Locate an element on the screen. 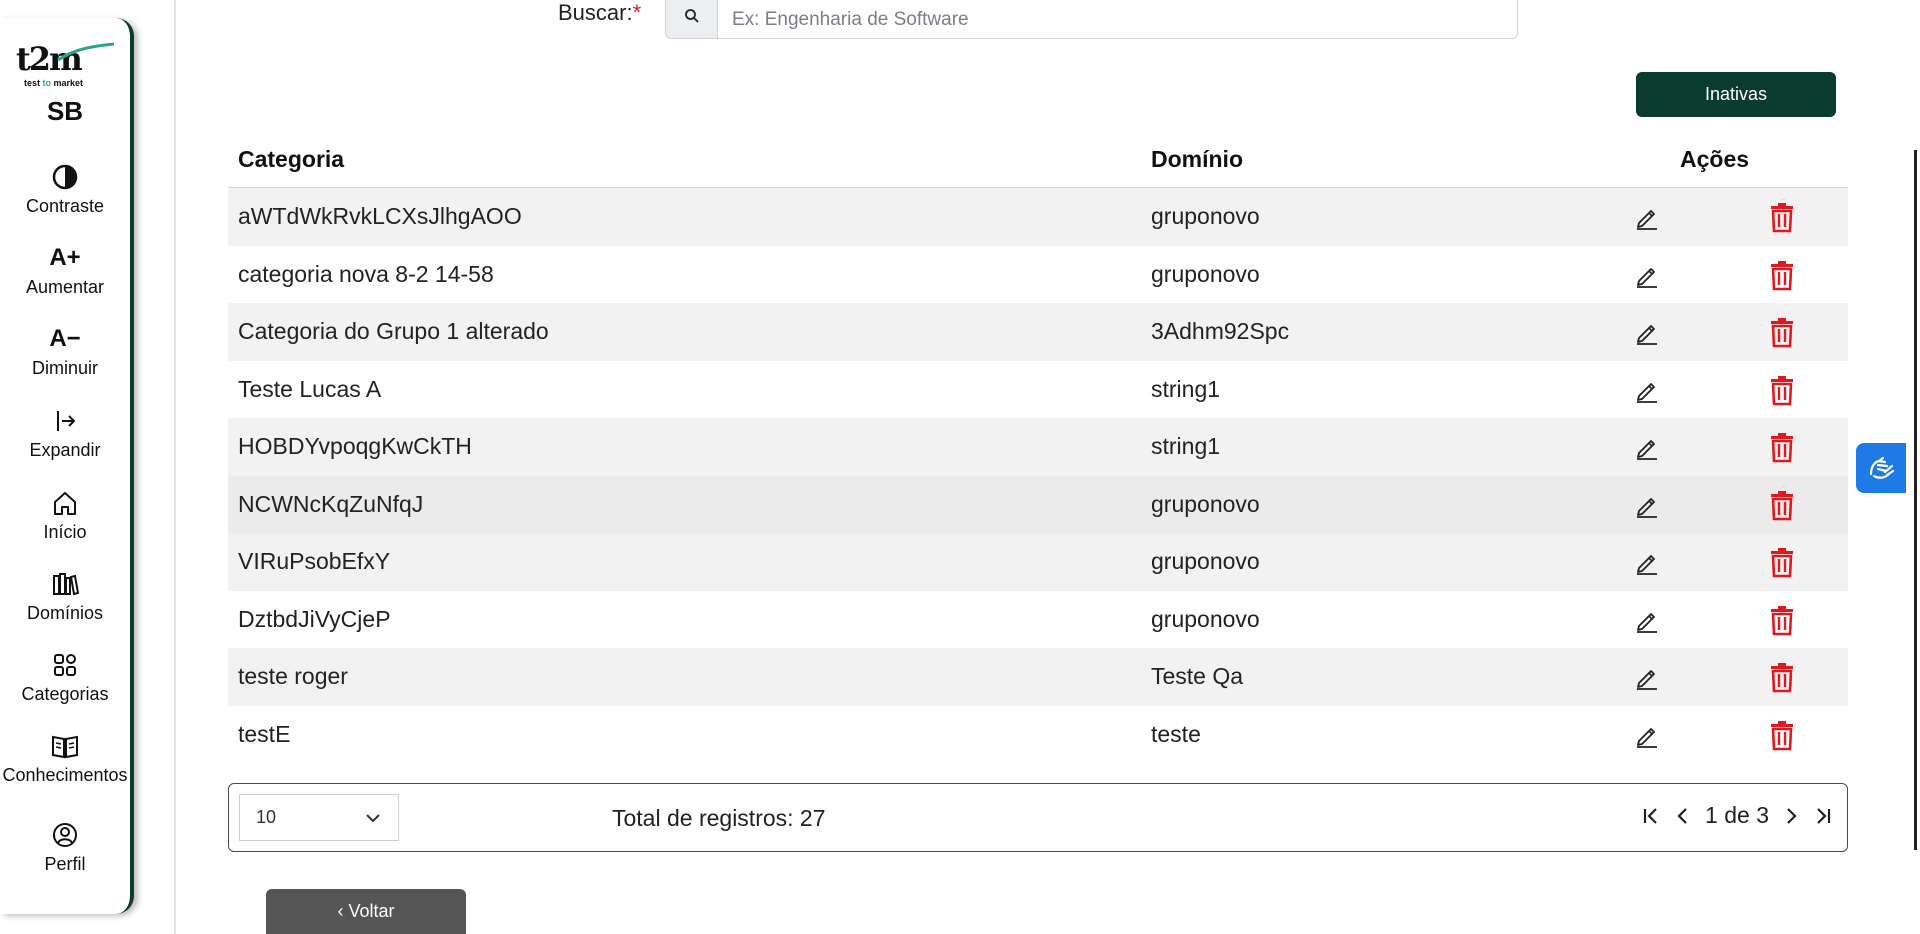 This screenshot has height=934, width=1920. sidebar-item-label: Expandir is located at coordinates (65, 450).